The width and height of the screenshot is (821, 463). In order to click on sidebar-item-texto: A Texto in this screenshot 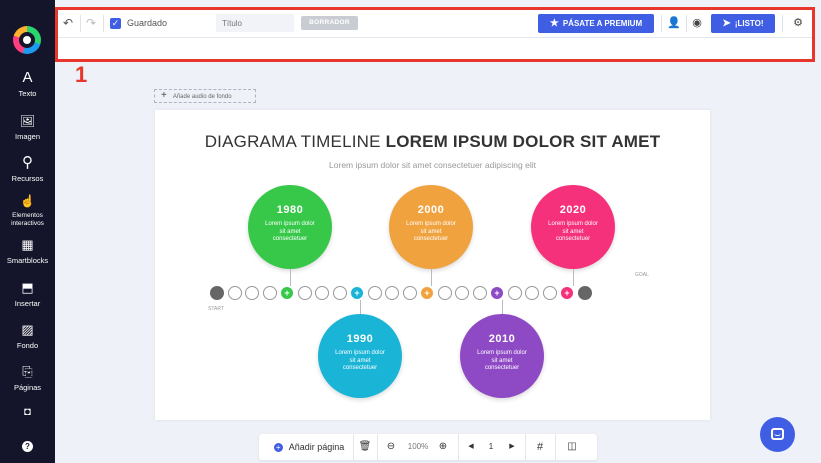, I will do `click(27, 84)`.